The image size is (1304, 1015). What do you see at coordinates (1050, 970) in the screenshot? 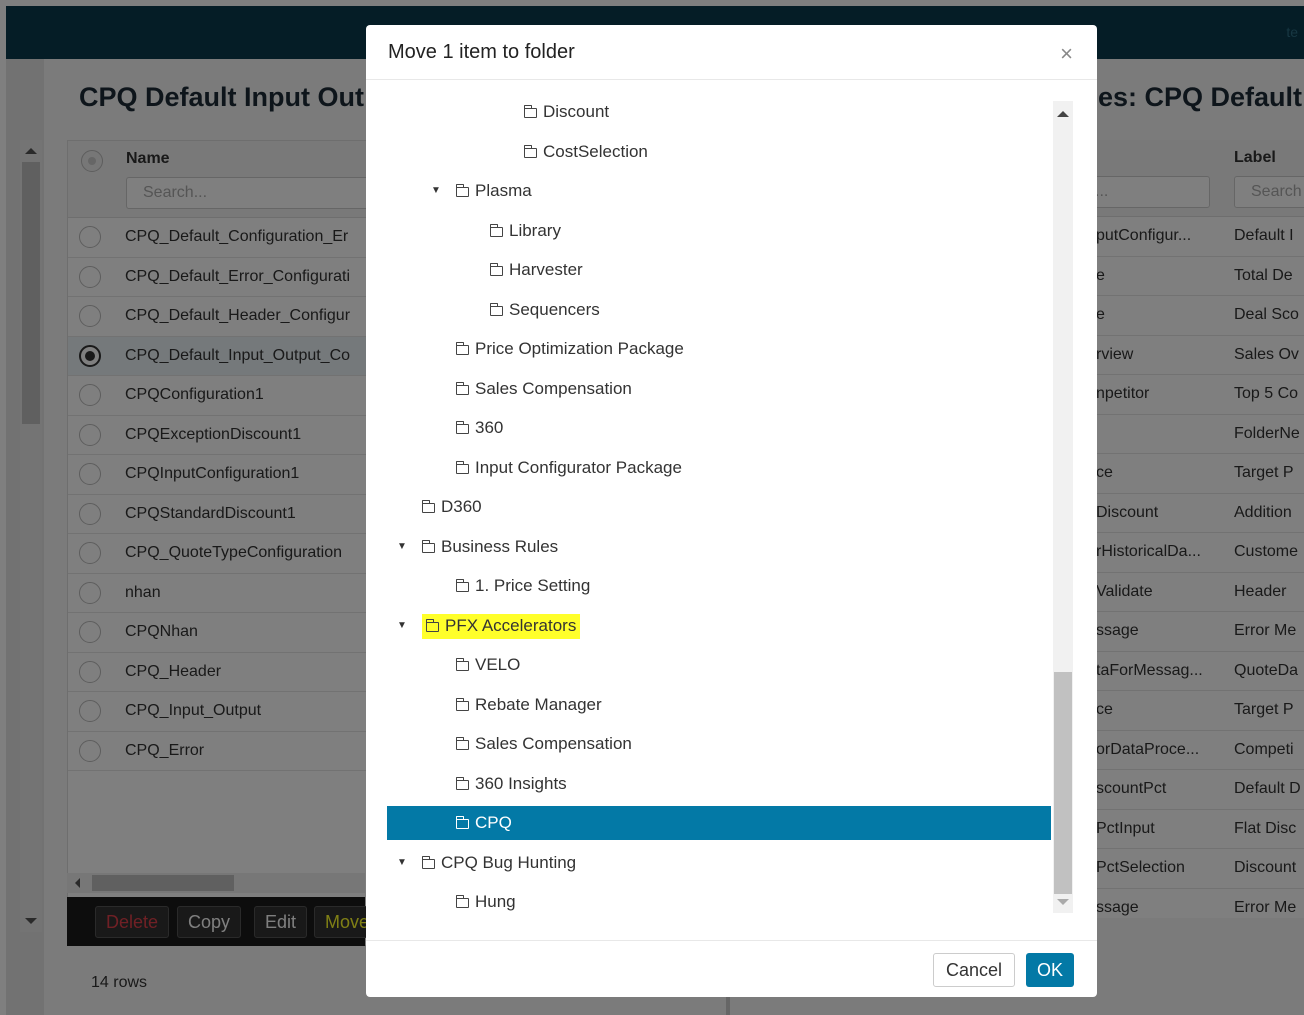
I see `ok-button: OK` at bounding box center [1050, 970].